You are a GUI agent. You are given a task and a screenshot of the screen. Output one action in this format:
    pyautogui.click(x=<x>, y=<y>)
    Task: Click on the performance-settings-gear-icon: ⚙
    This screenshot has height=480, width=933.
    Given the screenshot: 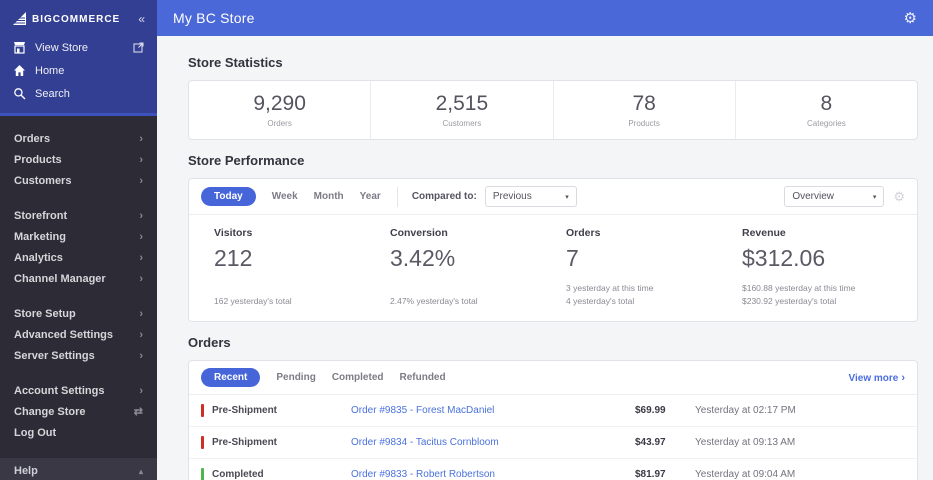 What is the action you would take?
    pyautogui.click(x=899, y=197)
    